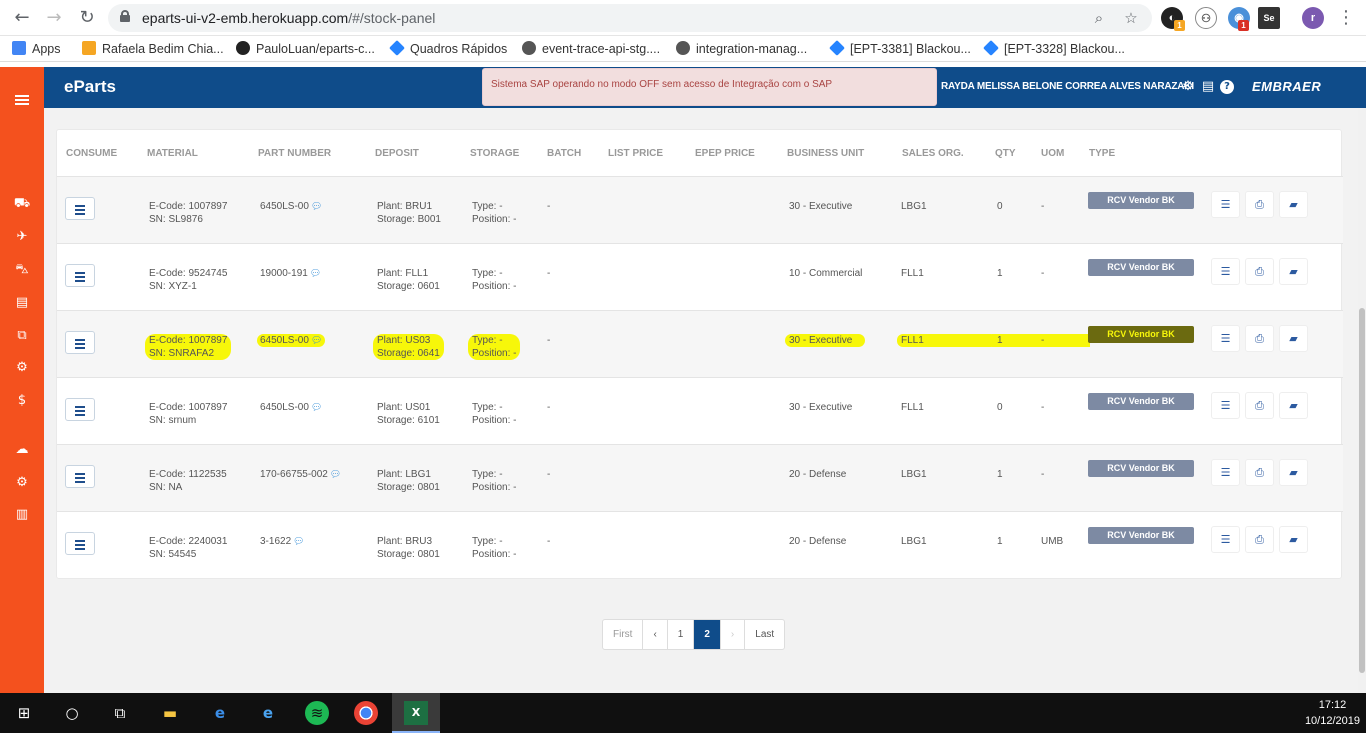 This screenshot has height=733, width=1366. What do you see at coordinates (683, 713) in the screenshot?
I see `windows-taskbar: ⊞ ○ ⧉ ▬ e e ≋ X 17:12 10/12/2019` at bounding box center [683, 713].